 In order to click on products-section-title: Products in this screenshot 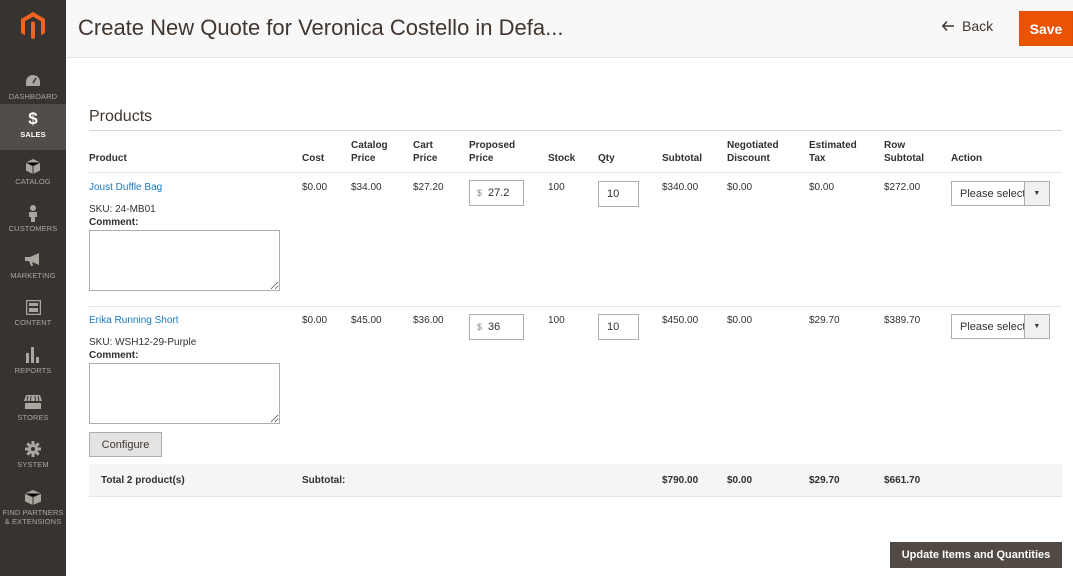, I will do `click(121, 116)`.